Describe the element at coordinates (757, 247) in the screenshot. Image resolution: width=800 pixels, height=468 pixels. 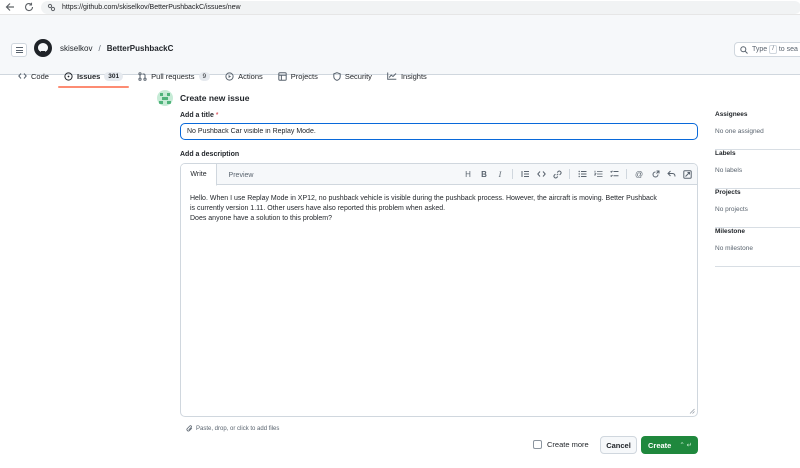
I see `milestone-section: Milestone No milestone` at that location.